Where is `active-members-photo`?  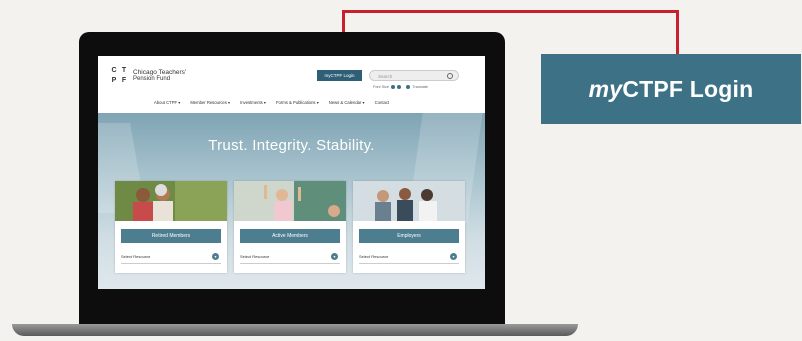 active-members-photo is located at coordinates (290, 201).